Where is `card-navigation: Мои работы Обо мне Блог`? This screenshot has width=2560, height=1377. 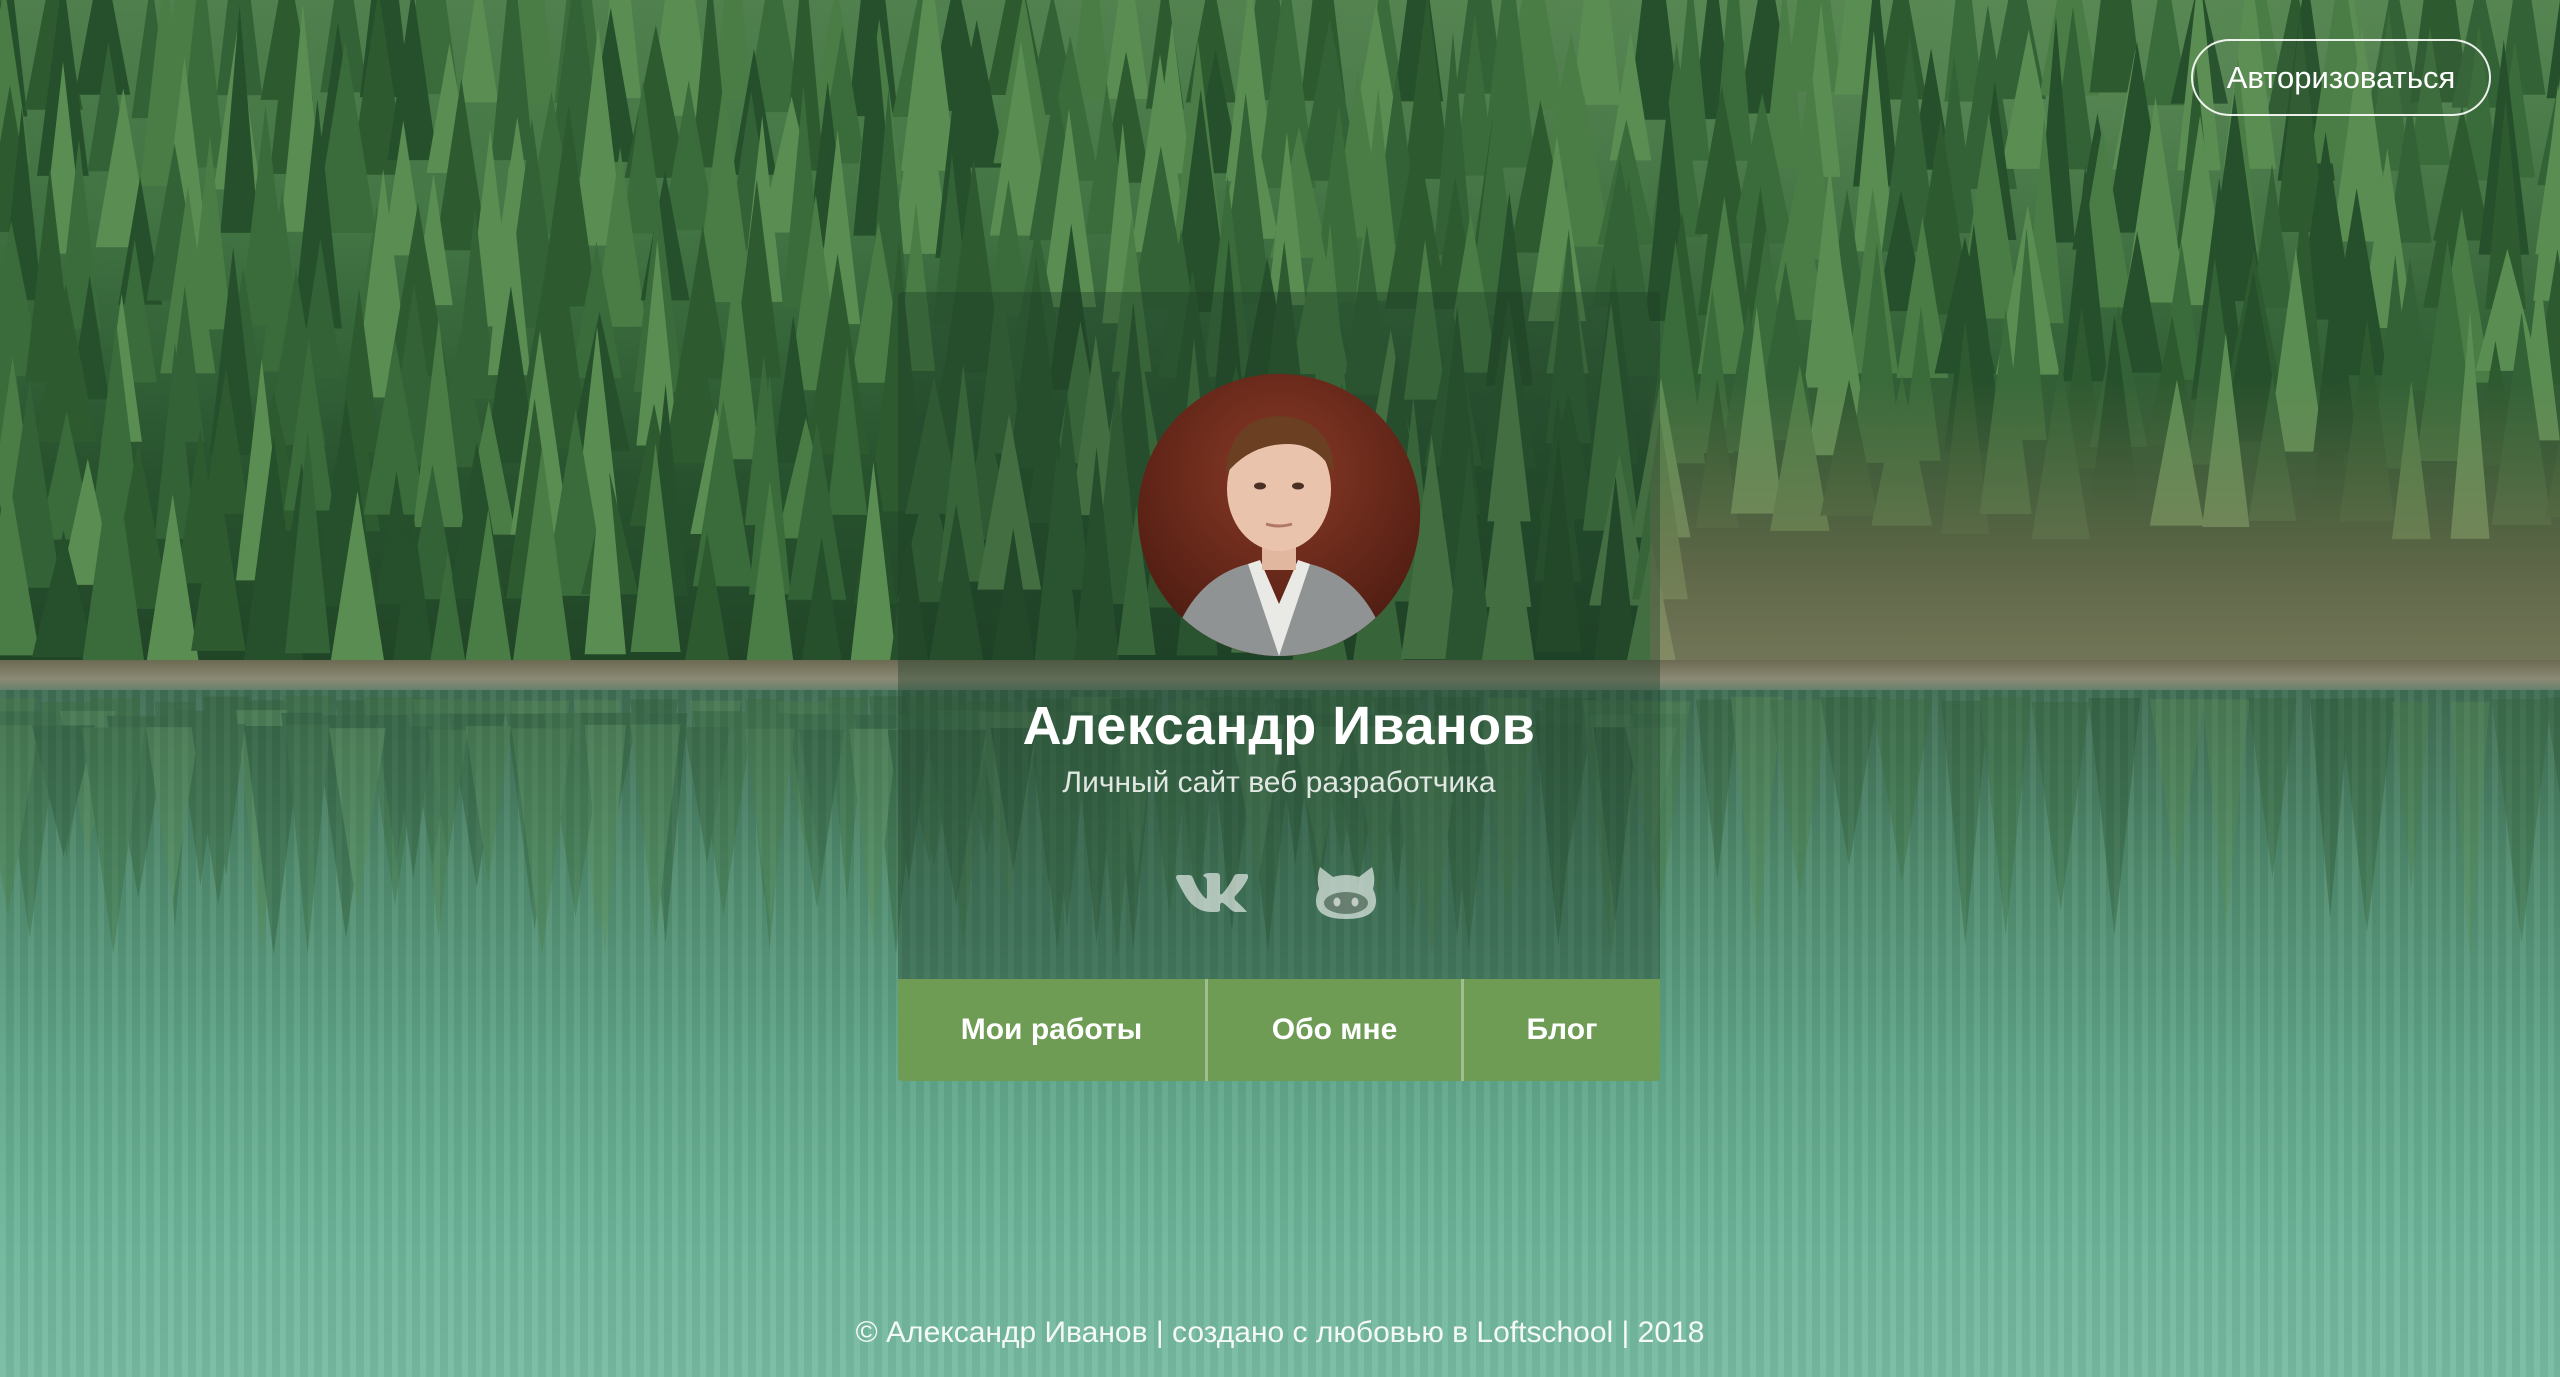
card-navigation: Мои работы Обо мне Блог is located at coordinates (1279, 1030).